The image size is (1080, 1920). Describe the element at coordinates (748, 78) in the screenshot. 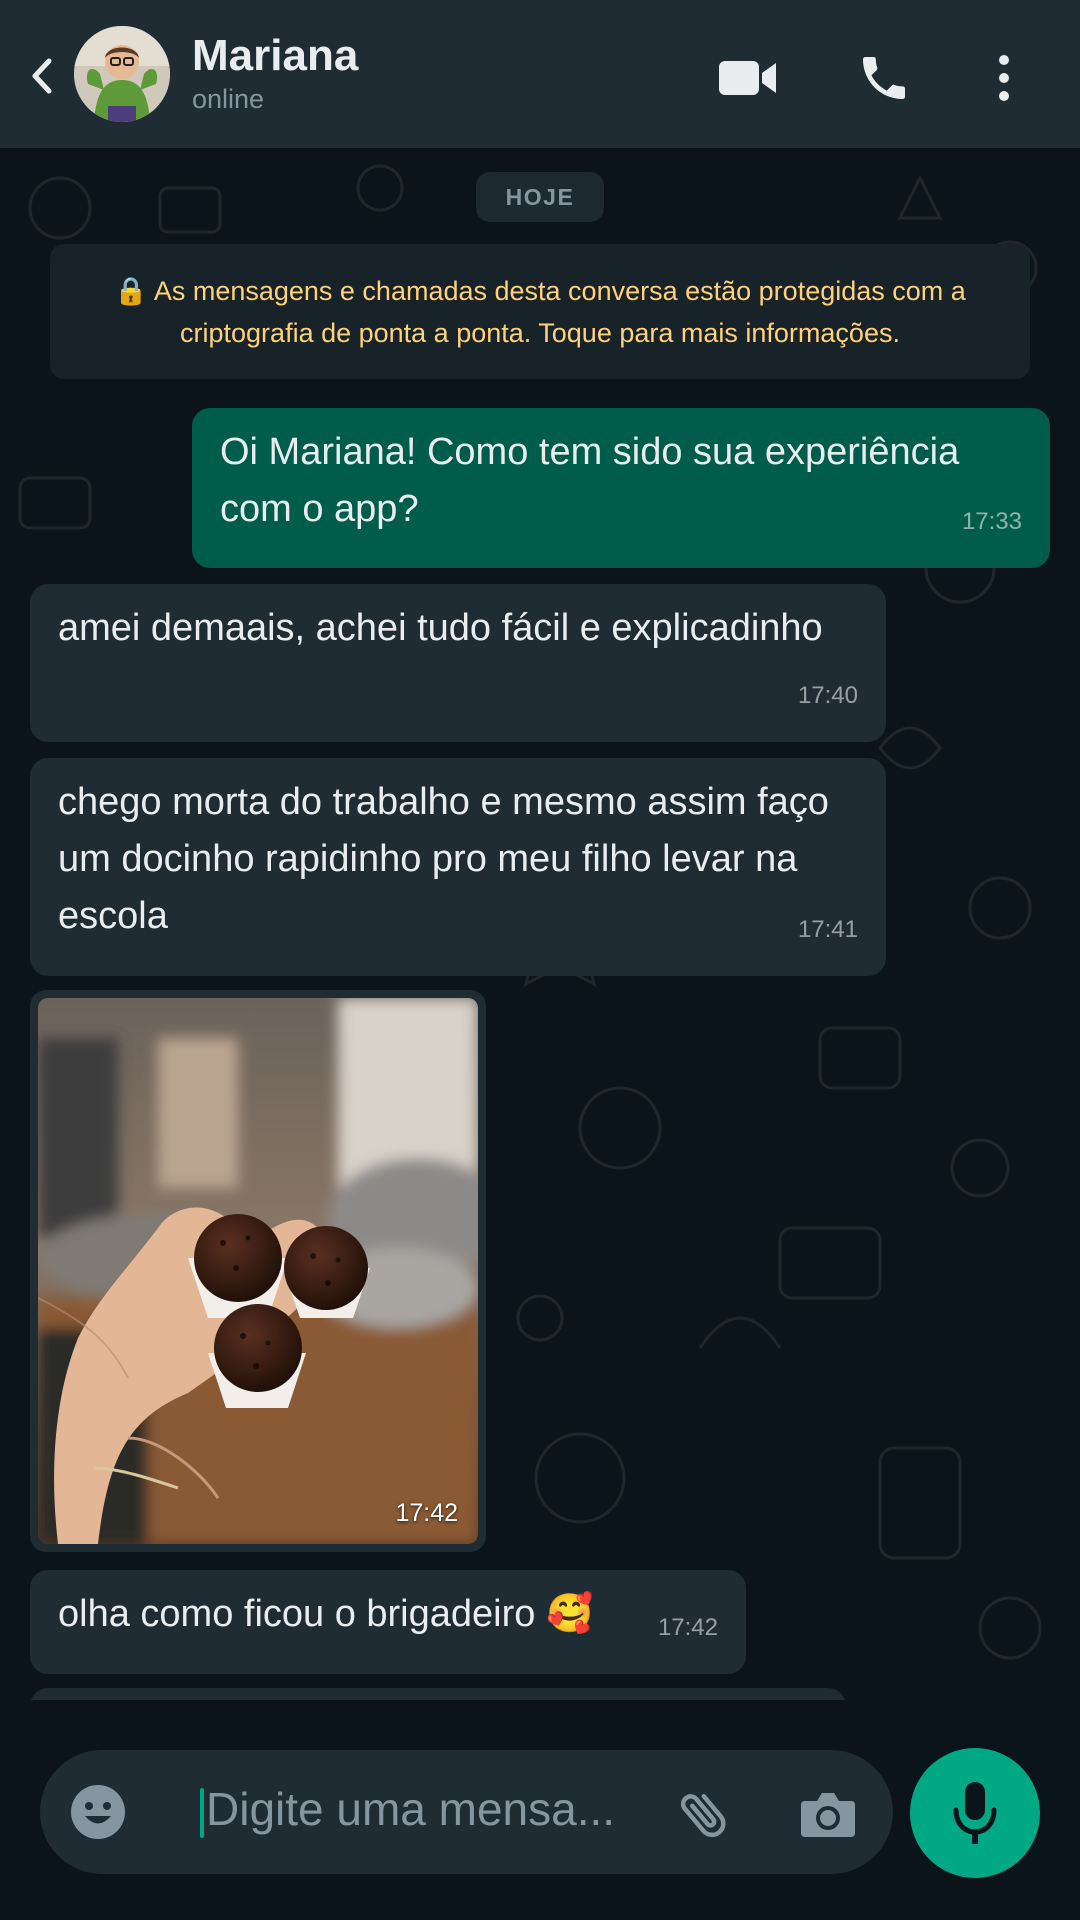

I see `video-call-icon` at that location.